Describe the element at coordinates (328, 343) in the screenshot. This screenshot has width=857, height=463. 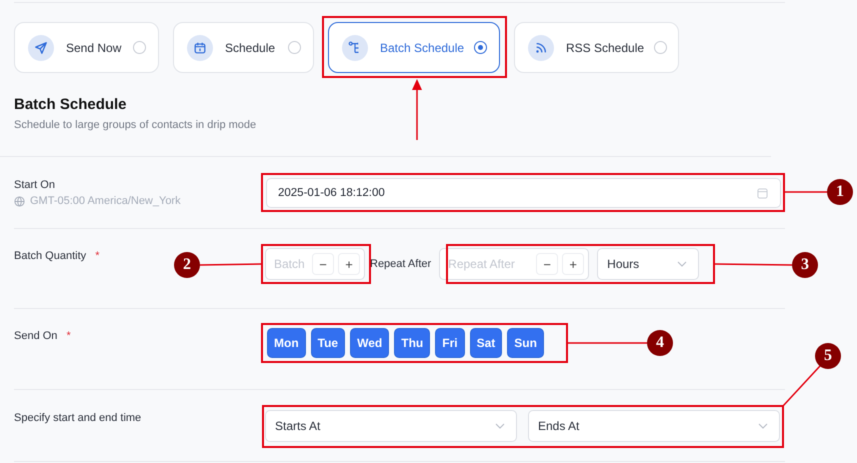
I see `day-toggle: Tue` at that location.